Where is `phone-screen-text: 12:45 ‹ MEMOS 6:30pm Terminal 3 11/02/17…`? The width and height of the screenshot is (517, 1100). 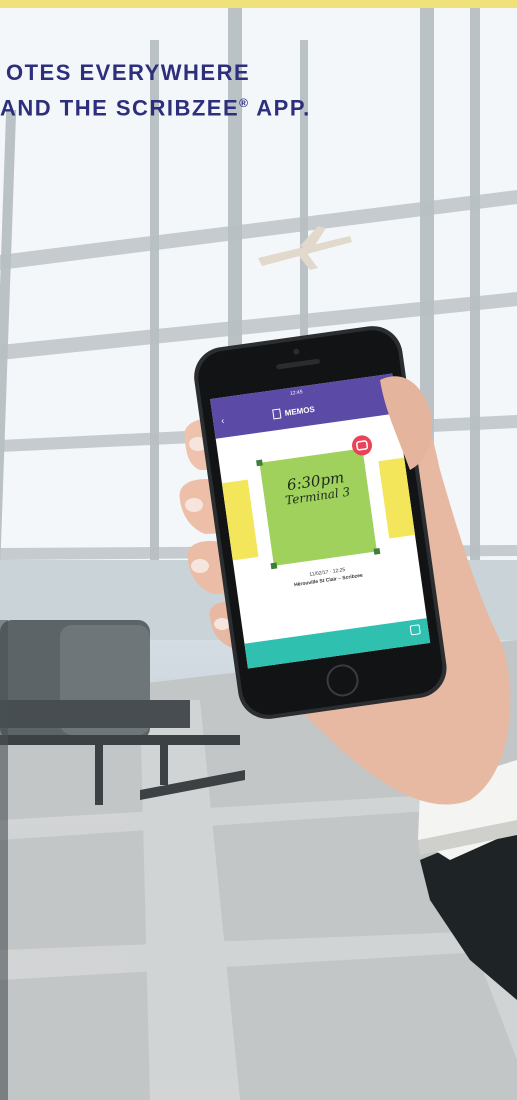
phone-screen-text: 12:45 ‹ MEMOS 6:30pm Terminal 3 11/02/17… is located at coordinates (320, 521).